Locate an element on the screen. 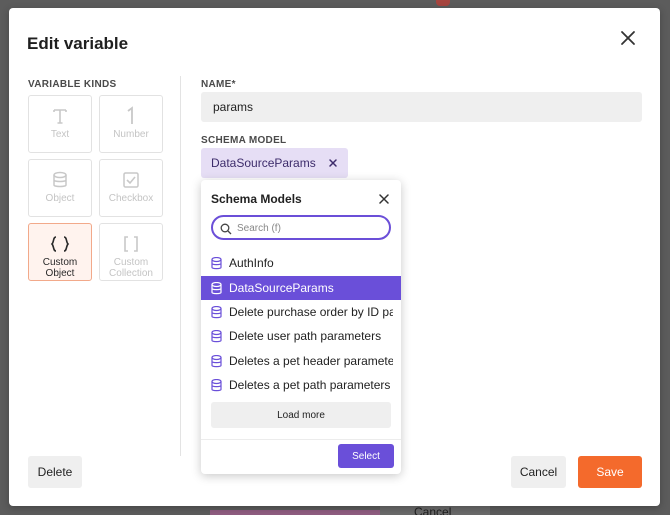 The image size is (670, 515). variable-kinds-title: VARIABLE KINDS is located at coordinates (72, 84).